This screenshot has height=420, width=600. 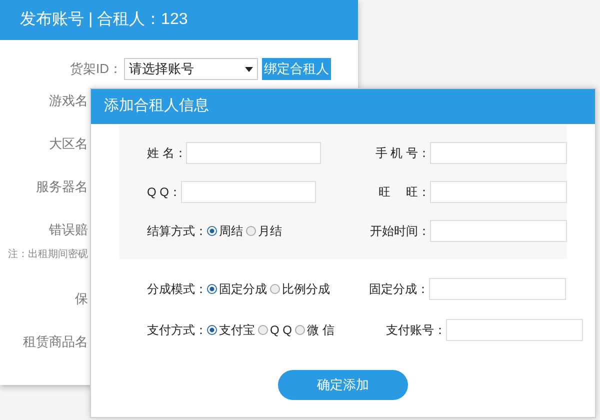 I want to click on field-label: 姓 名：, so click(x=166, y=153).